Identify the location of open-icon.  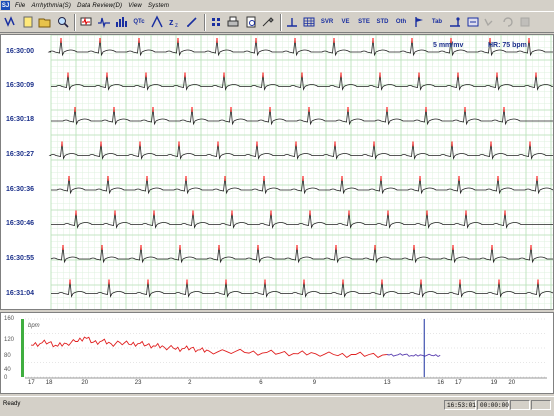
(45, 22).